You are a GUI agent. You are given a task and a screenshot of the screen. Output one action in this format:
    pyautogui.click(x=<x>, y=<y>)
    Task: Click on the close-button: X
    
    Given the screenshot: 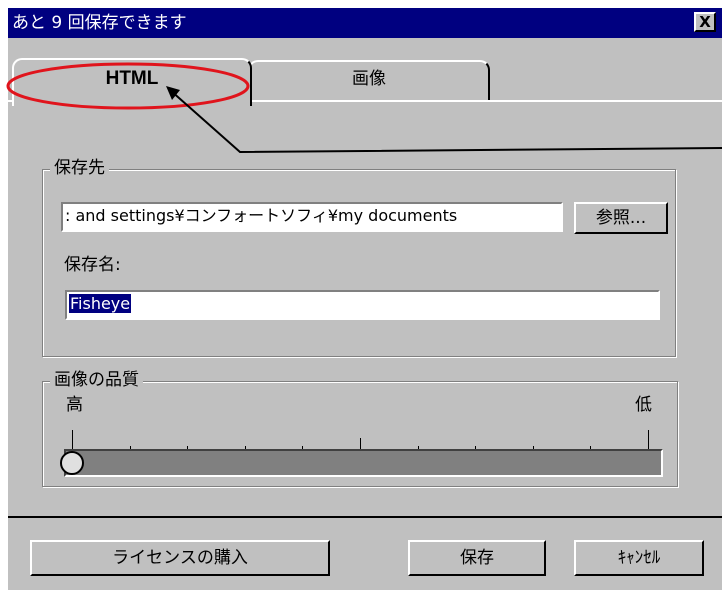 What is the action you would take?
    pyautogui.click(x=705, y=22)
    